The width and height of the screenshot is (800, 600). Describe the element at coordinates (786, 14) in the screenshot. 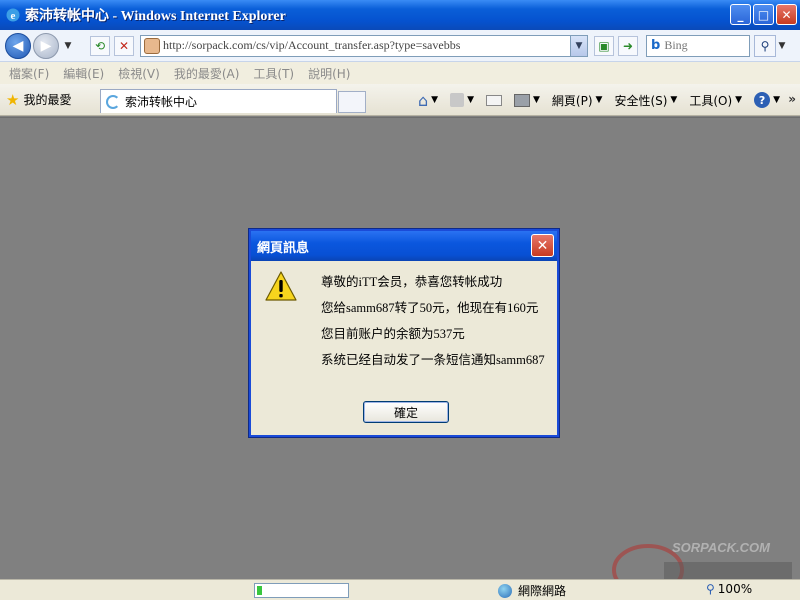

I see `close-button: ✕` at that location.